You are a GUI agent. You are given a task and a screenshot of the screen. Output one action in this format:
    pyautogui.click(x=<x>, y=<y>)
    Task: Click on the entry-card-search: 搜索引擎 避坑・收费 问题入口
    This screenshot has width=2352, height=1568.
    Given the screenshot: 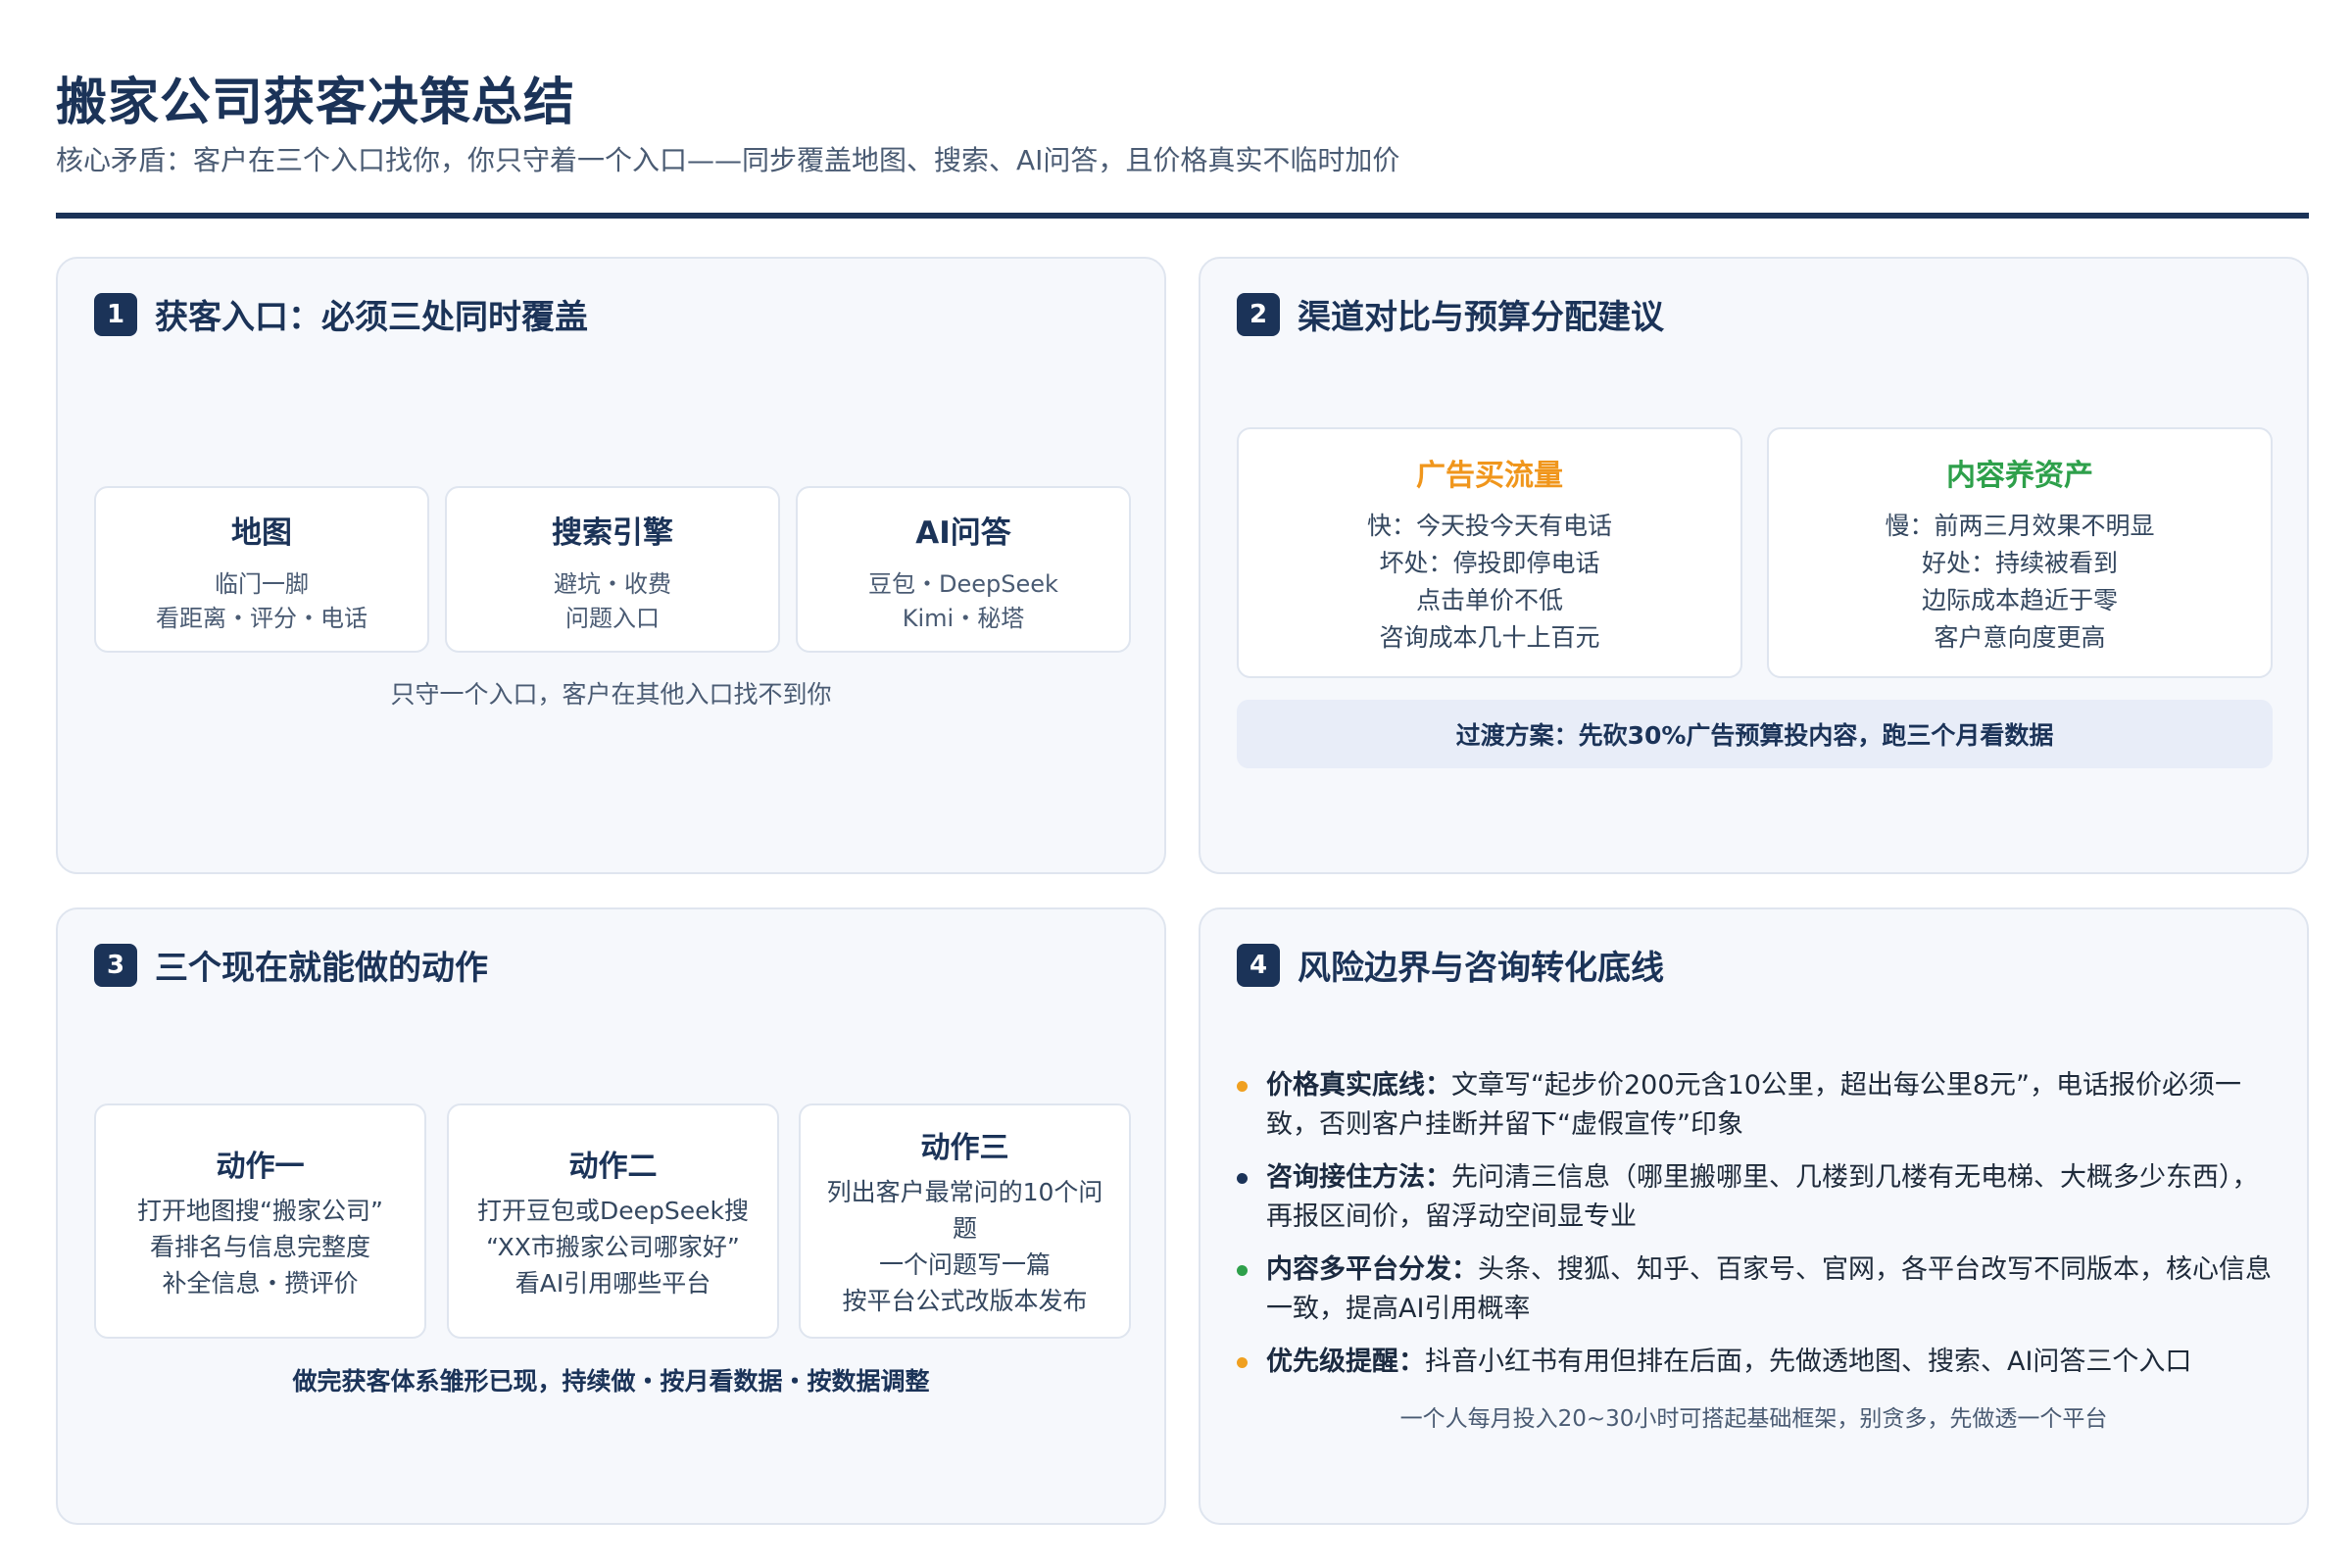 What is the action you would take?
    pyautogui.click(x=612, y=569)
    